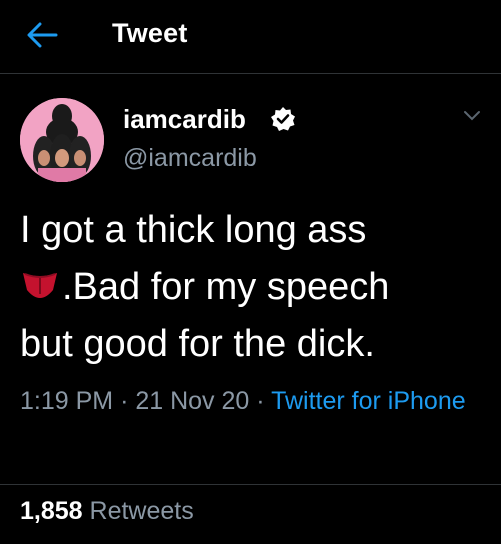 The width and height of the screenshot is (501, 544). What do you see at coordinates (51, 511) in the screenshot?
I see `retweets-count: 1,858` at bounding box center [51, 511].